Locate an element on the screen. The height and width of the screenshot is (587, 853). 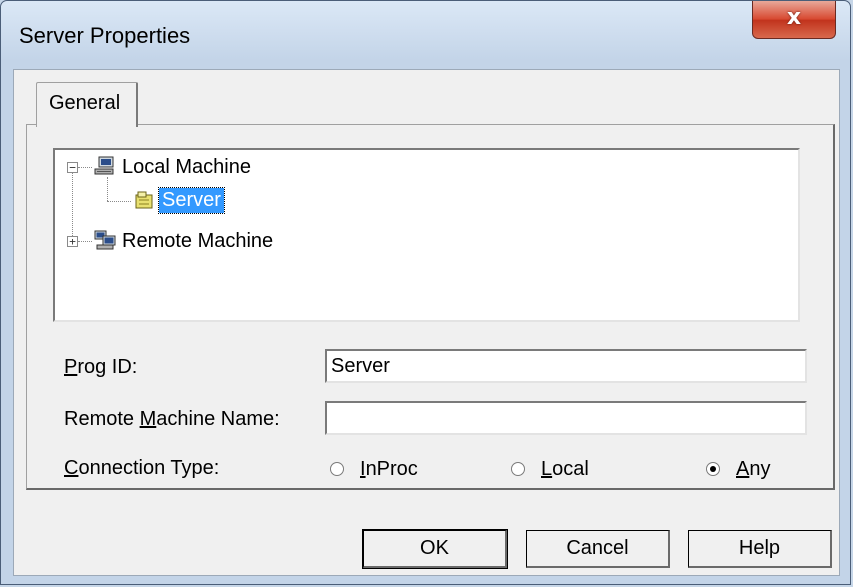
ok-button: OK is located at coordinates (435, 549).